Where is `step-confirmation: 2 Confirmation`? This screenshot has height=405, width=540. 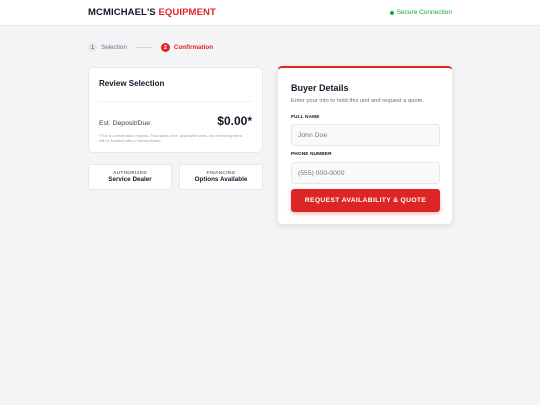 step-confirmation: 2 Confirmation is located at coordinates (187, 47).